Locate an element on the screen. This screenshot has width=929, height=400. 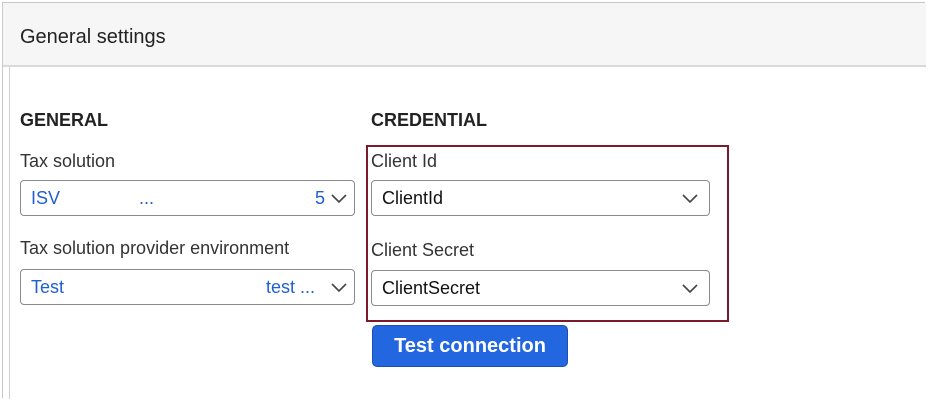
tax-solution-label: Tax solution is located at coordinates (68, 161).